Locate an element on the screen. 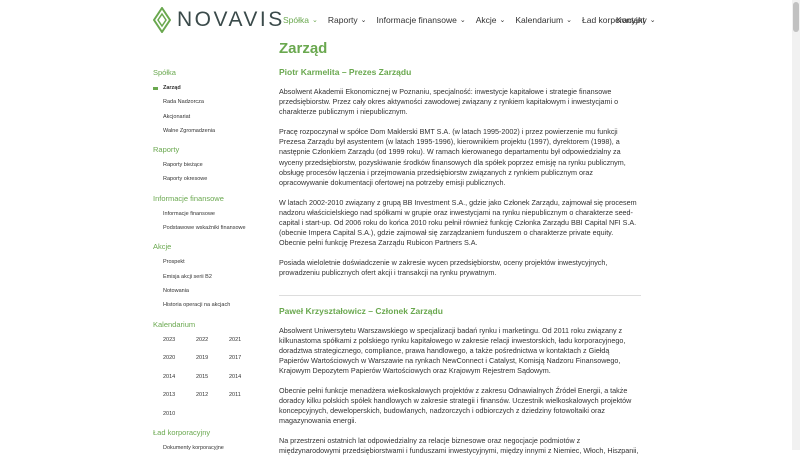 The height and width of the screenshot is (467, 800). nav-label: Informacje finansowe is located at coordinates (416, 20).